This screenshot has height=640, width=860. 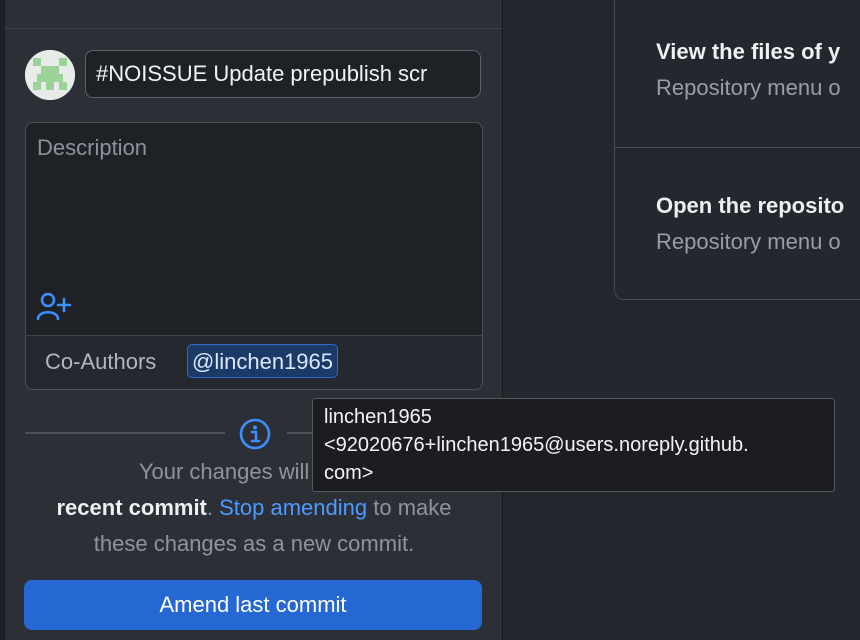 I want to click on panel-divider, so click(x=253, y=28).